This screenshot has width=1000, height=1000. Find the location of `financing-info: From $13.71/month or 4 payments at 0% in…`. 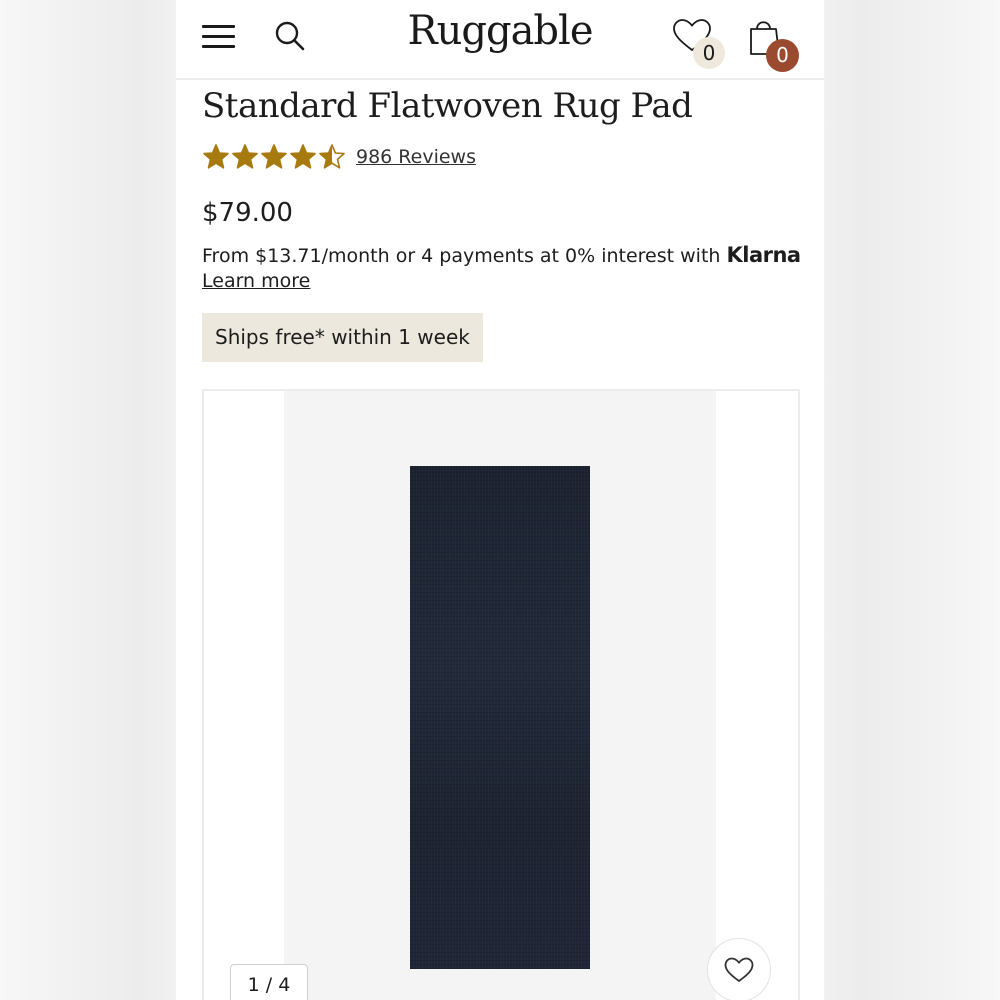

financing-info: From $13.71/month or 4 payments at 0% in… is located at coordinates (502, 268).